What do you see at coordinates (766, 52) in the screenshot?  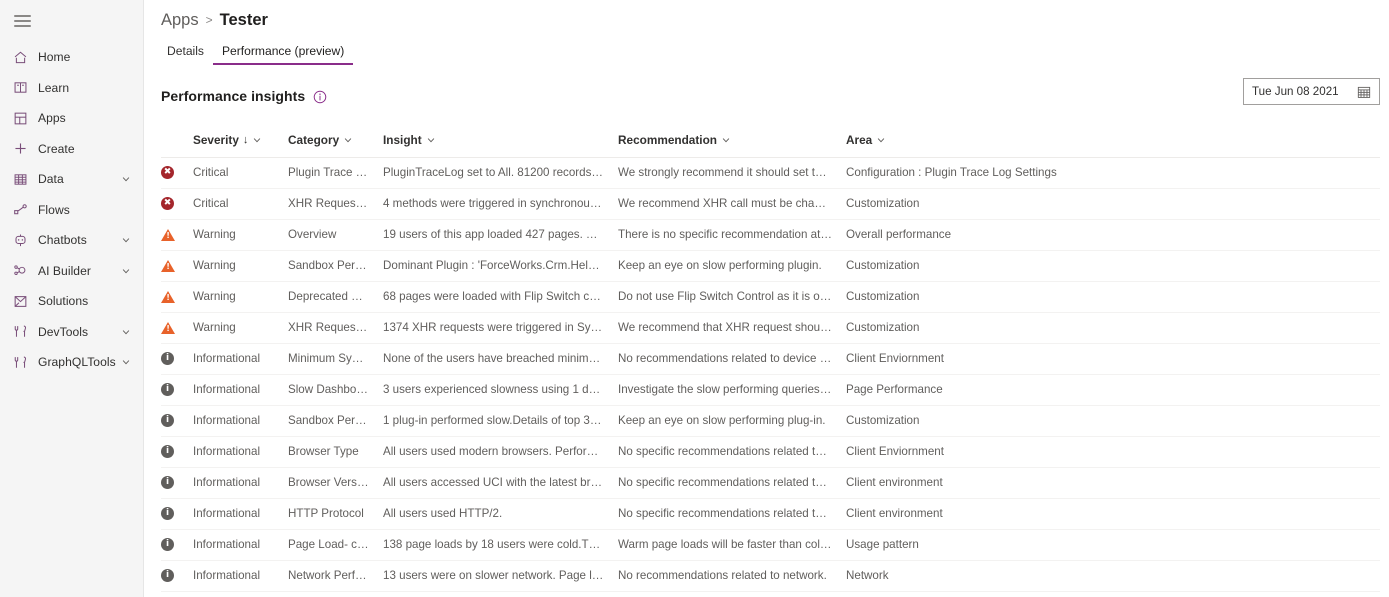 I see `tab-bar: Details Performance (preview)` at bounding box center [766, 52].